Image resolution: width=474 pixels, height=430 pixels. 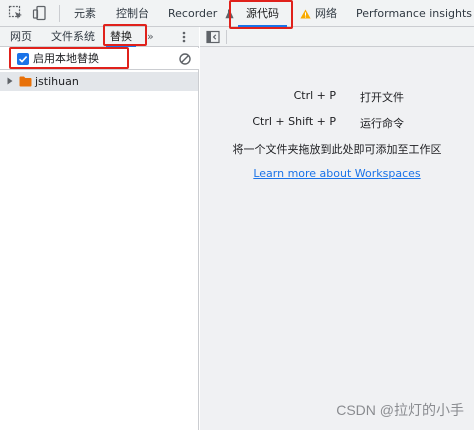 I want to click on tab-network-label: 网络, so click(x=326, y=13).